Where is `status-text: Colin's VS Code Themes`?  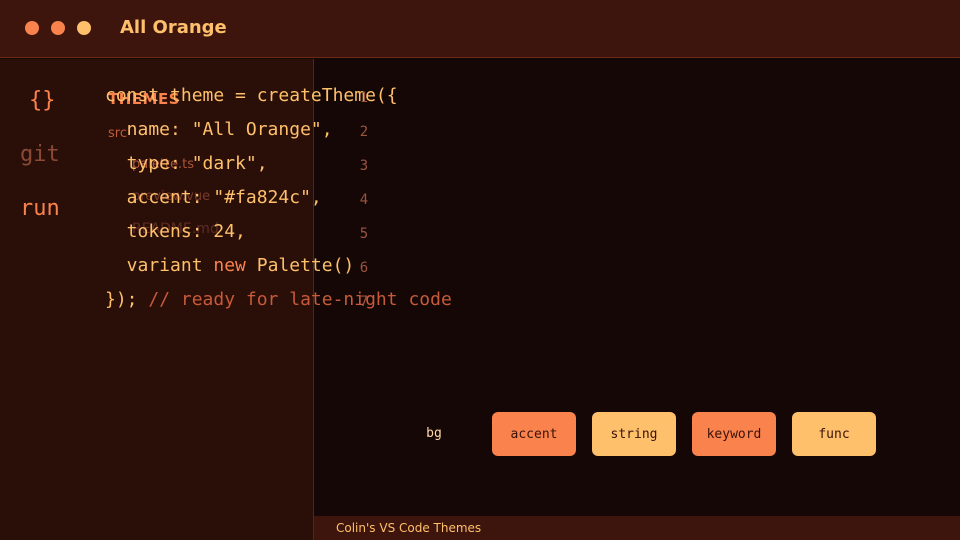 status-text: Colin's VS Code Themes is located at coordinates (409, 528).